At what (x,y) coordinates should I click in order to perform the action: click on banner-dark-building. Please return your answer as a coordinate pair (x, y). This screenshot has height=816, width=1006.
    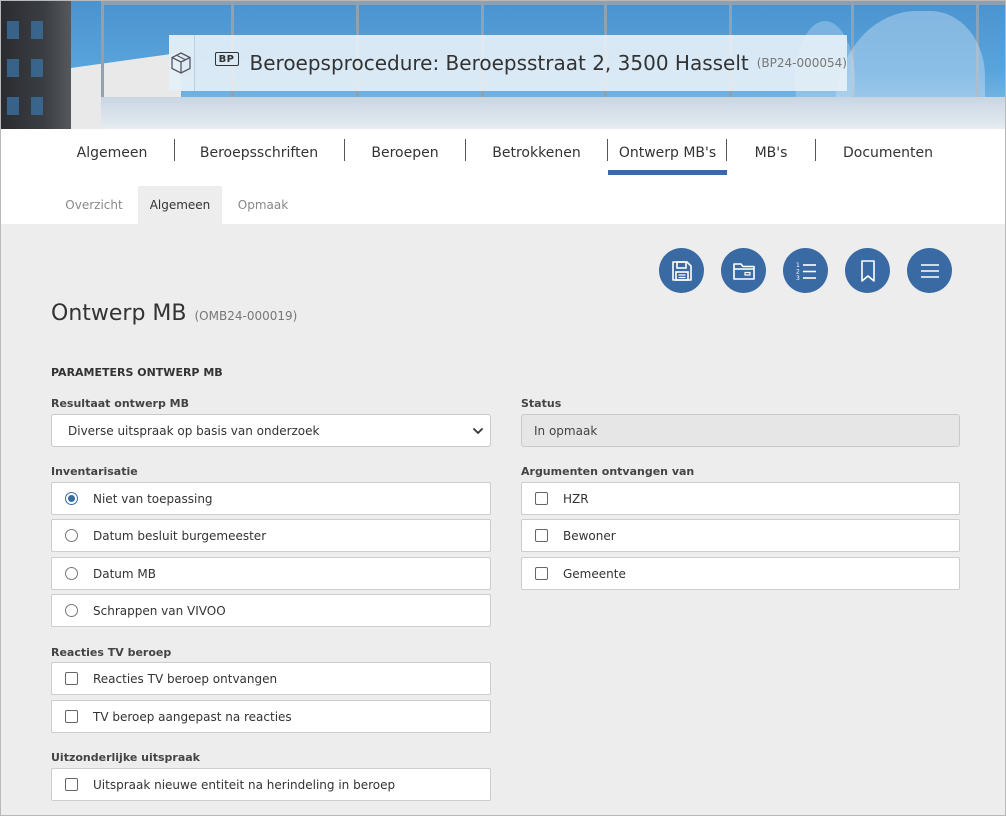
    Looking at the image, I should click on (36, 65).